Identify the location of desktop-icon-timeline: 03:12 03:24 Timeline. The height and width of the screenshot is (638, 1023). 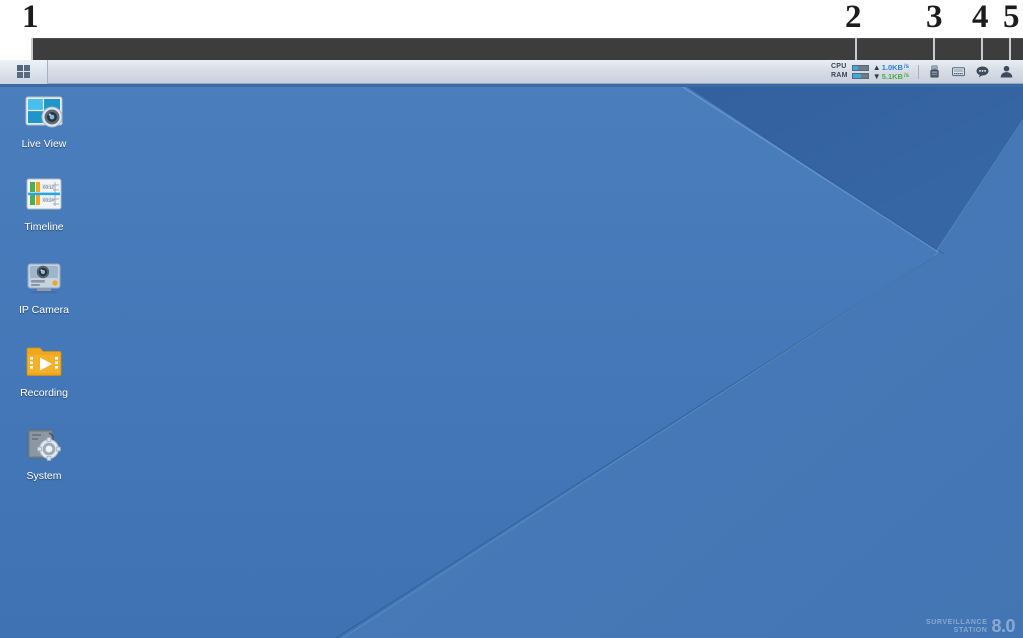
(44, 201).